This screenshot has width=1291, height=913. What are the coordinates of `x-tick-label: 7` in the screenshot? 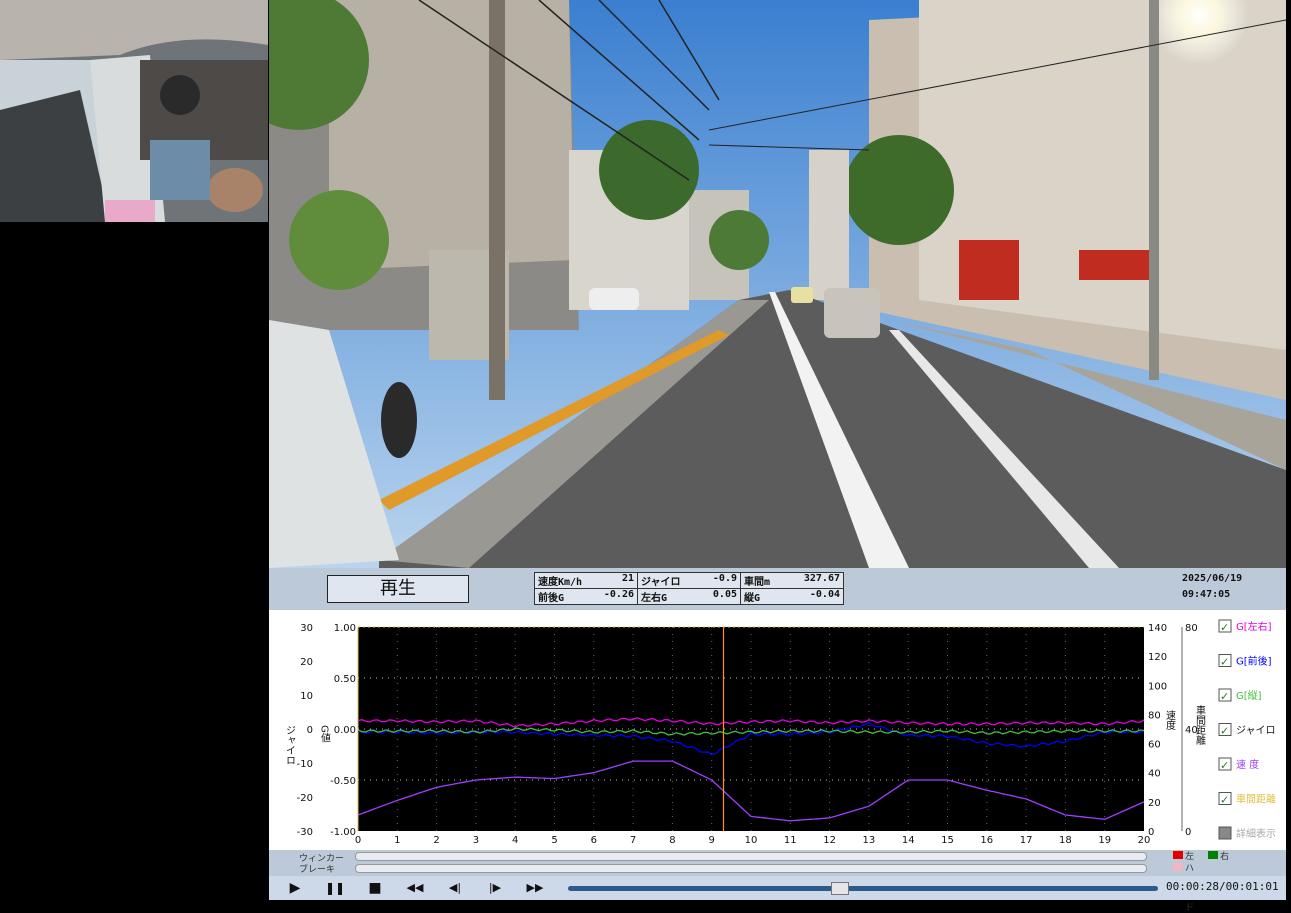 It's located at (633, 840).